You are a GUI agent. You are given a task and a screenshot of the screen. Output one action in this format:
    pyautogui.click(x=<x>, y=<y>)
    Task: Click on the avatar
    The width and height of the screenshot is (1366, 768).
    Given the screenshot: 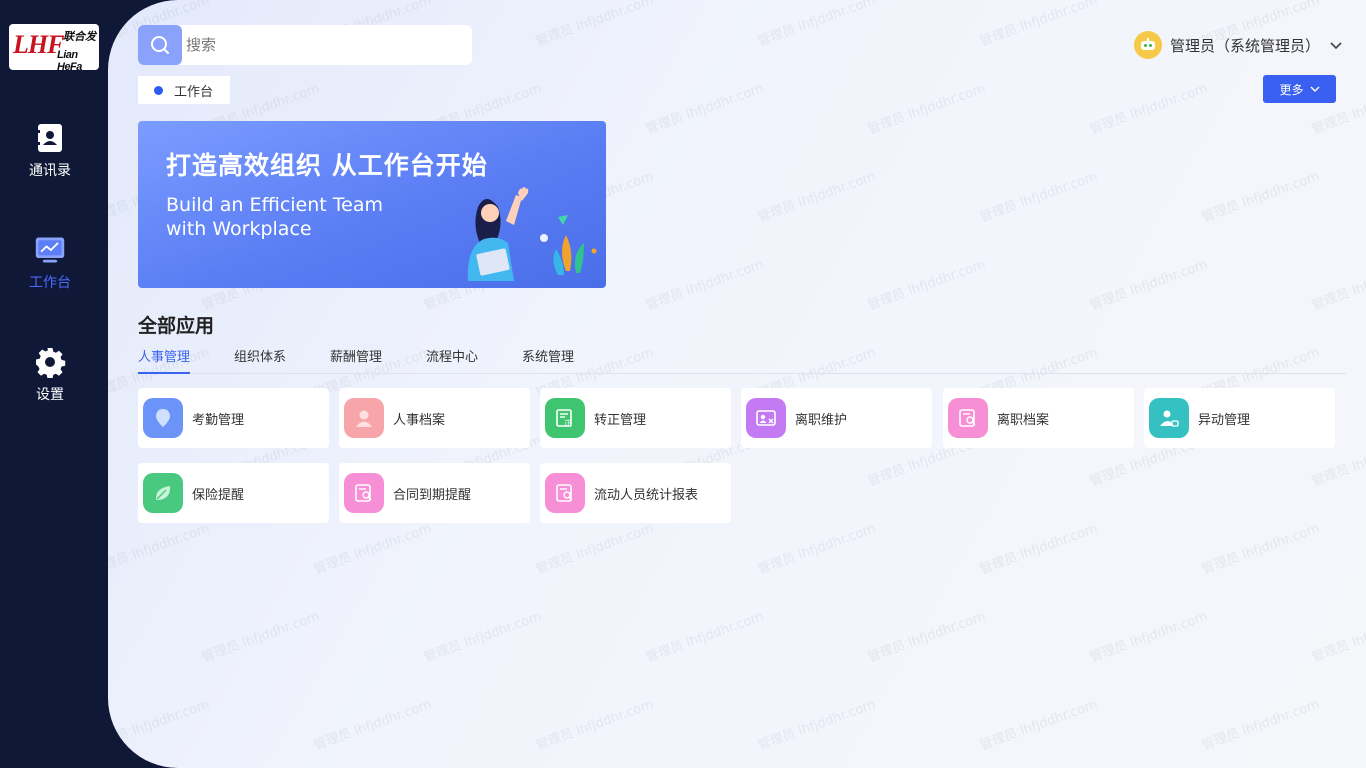 What is the action you would take?
    pyautogui.click(x=1147, y=45)
    